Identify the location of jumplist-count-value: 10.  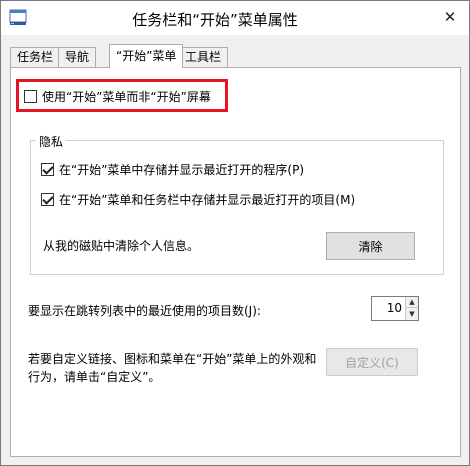
(389, 308).